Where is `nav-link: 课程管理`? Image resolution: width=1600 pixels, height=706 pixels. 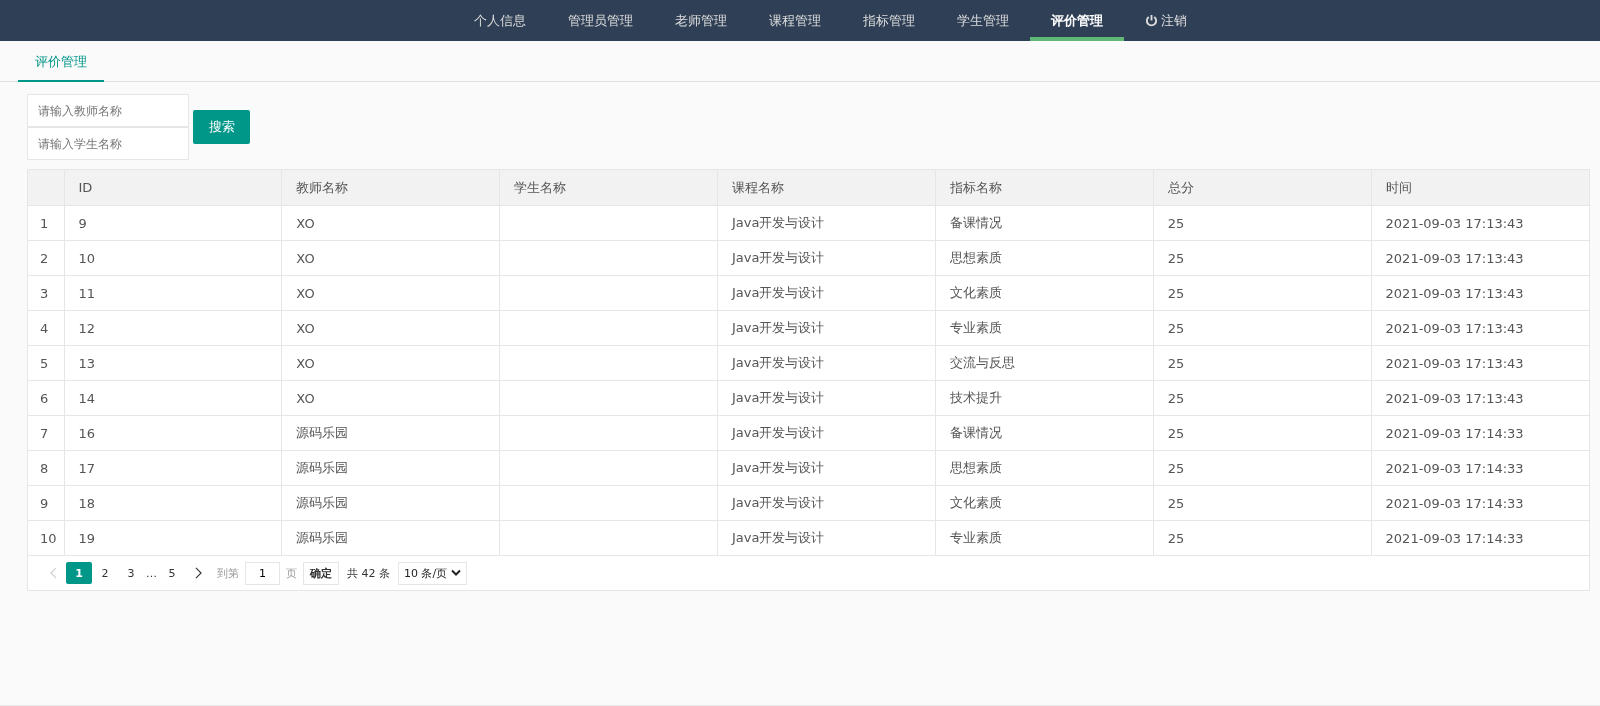
nav-link: 课程管理 is located at coordinates (794, 20).